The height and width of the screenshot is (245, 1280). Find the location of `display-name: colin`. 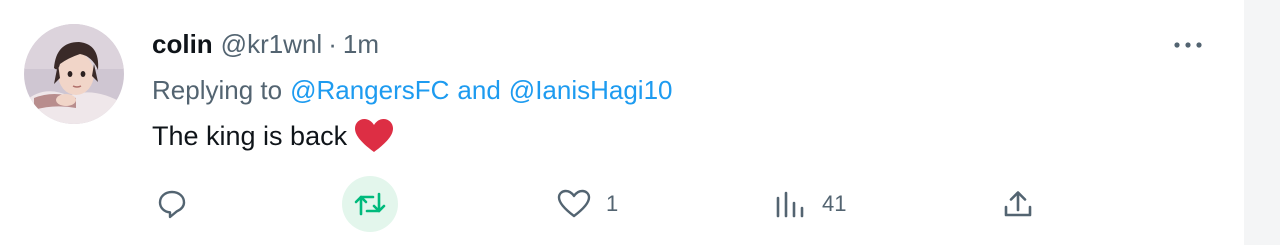

display-name: colin is located at coordinates (182, 44).